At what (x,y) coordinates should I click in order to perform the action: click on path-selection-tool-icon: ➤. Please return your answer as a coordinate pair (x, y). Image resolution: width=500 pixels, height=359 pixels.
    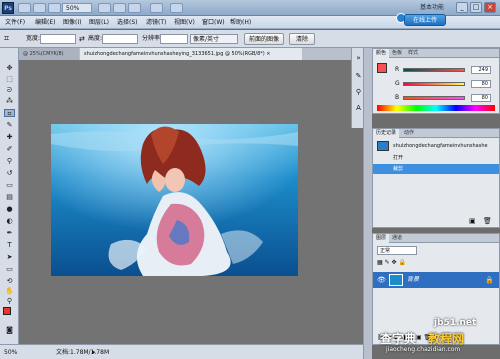
    Looking at the image, I should click on (9, 257).